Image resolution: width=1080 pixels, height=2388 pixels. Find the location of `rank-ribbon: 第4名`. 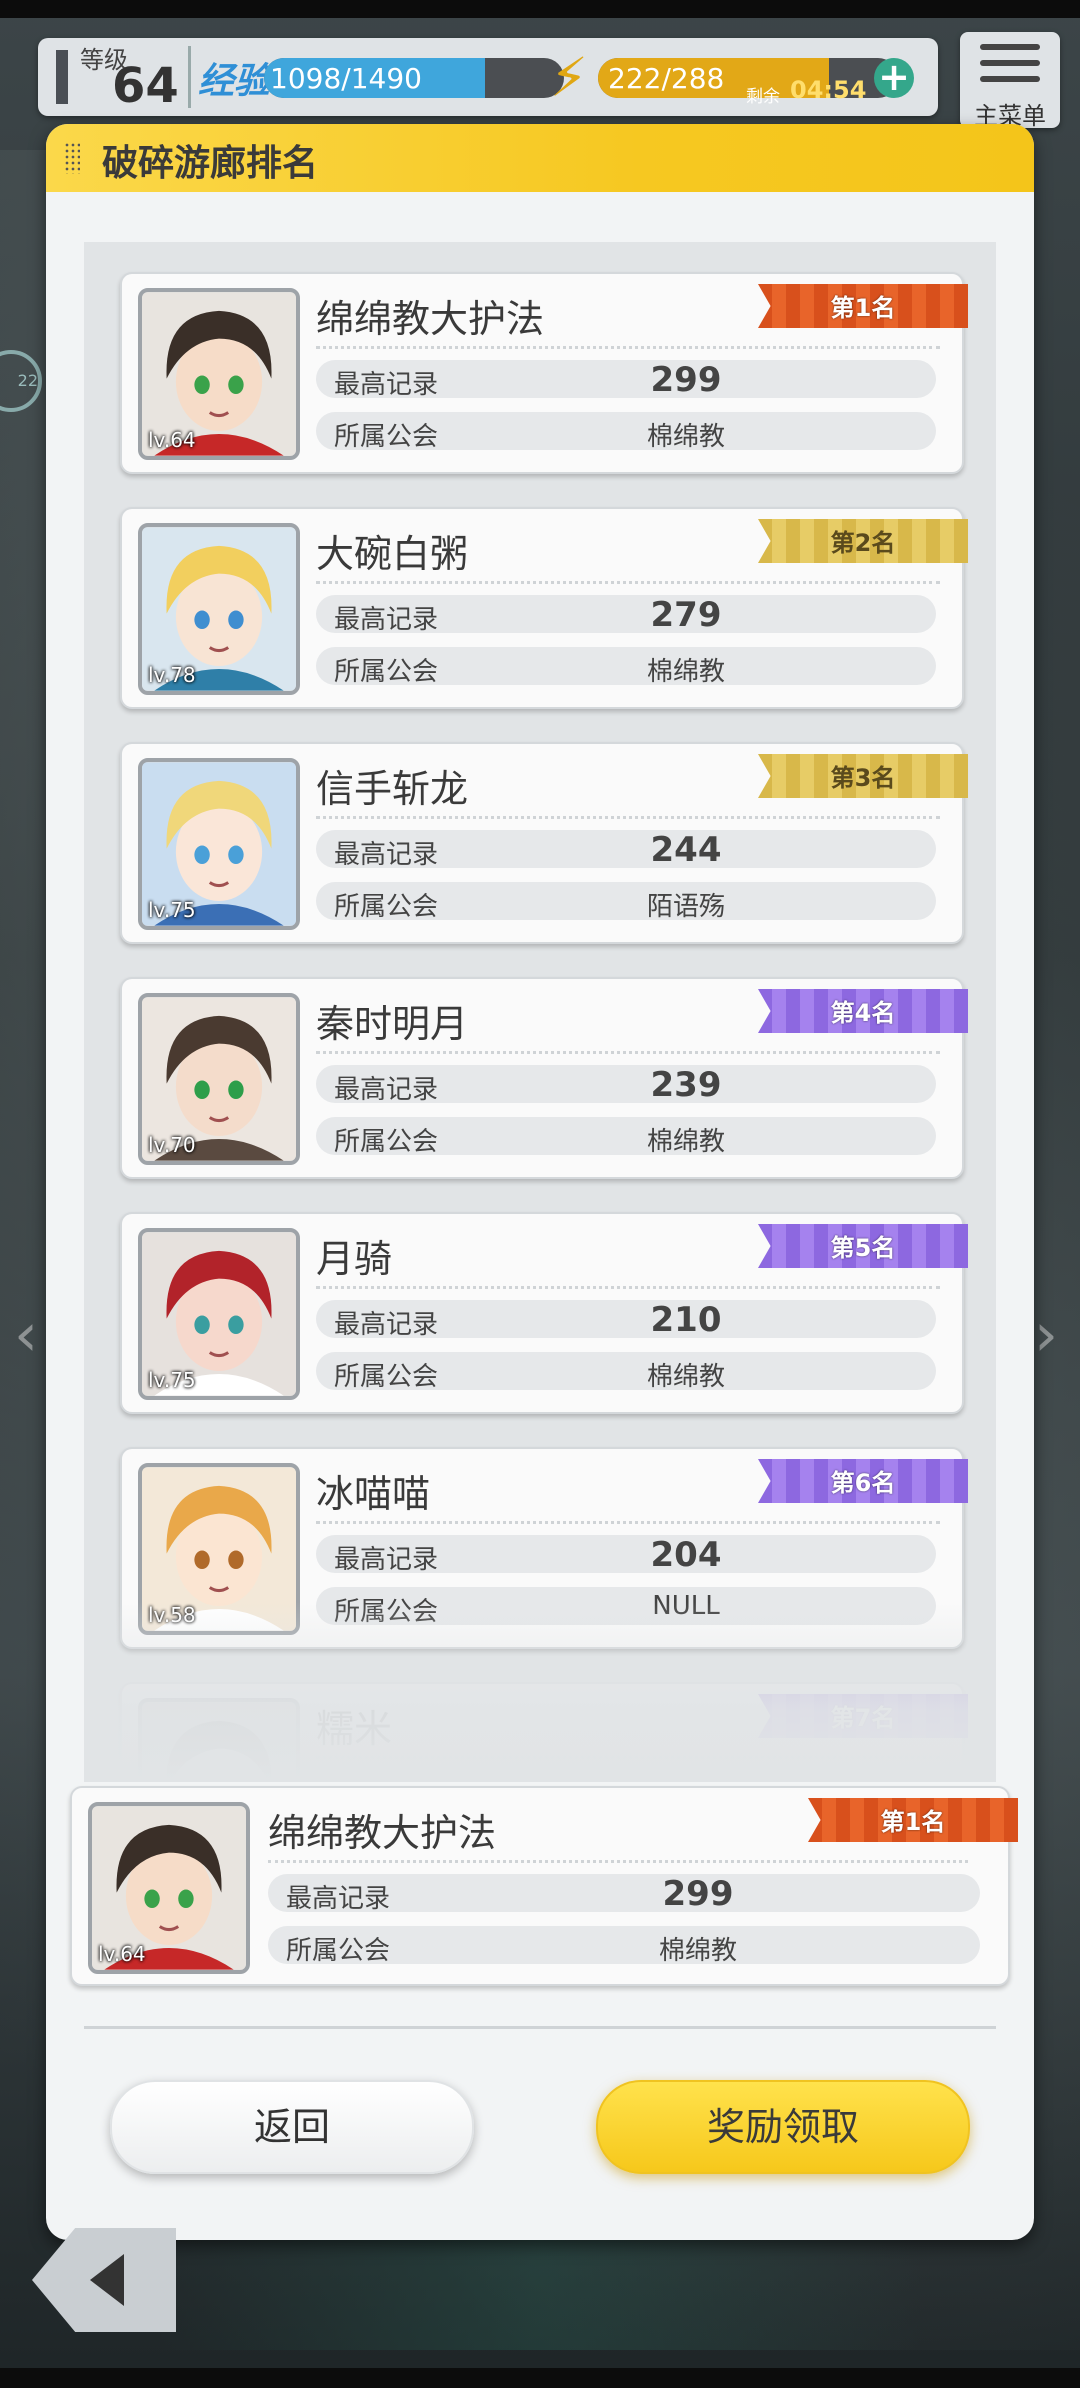

rank-ribbon: 第4名 is located at coordinates (863, 1011).